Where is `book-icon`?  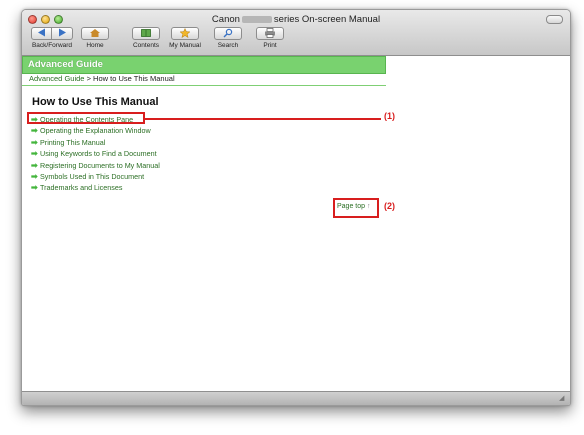 book-icon is located at coordinates (146, 33).